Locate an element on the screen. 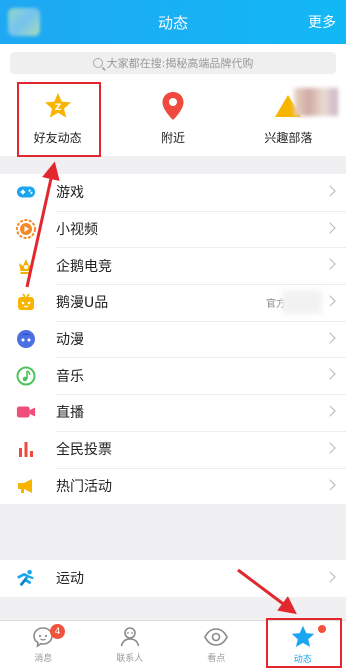 Image resolution: width=346 pixels, height=668 pixels. top-header: 动态 更多 is located at coordinates (173, 22).